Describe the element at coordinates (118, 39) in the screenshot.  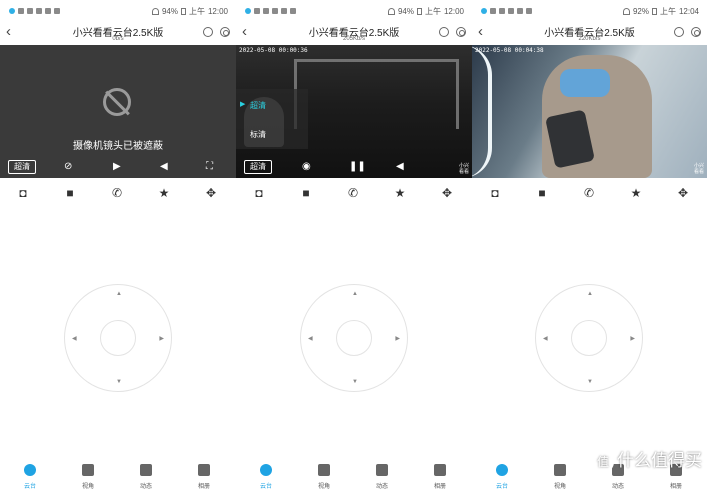
I see `bitrate: 0b/s` at that location.